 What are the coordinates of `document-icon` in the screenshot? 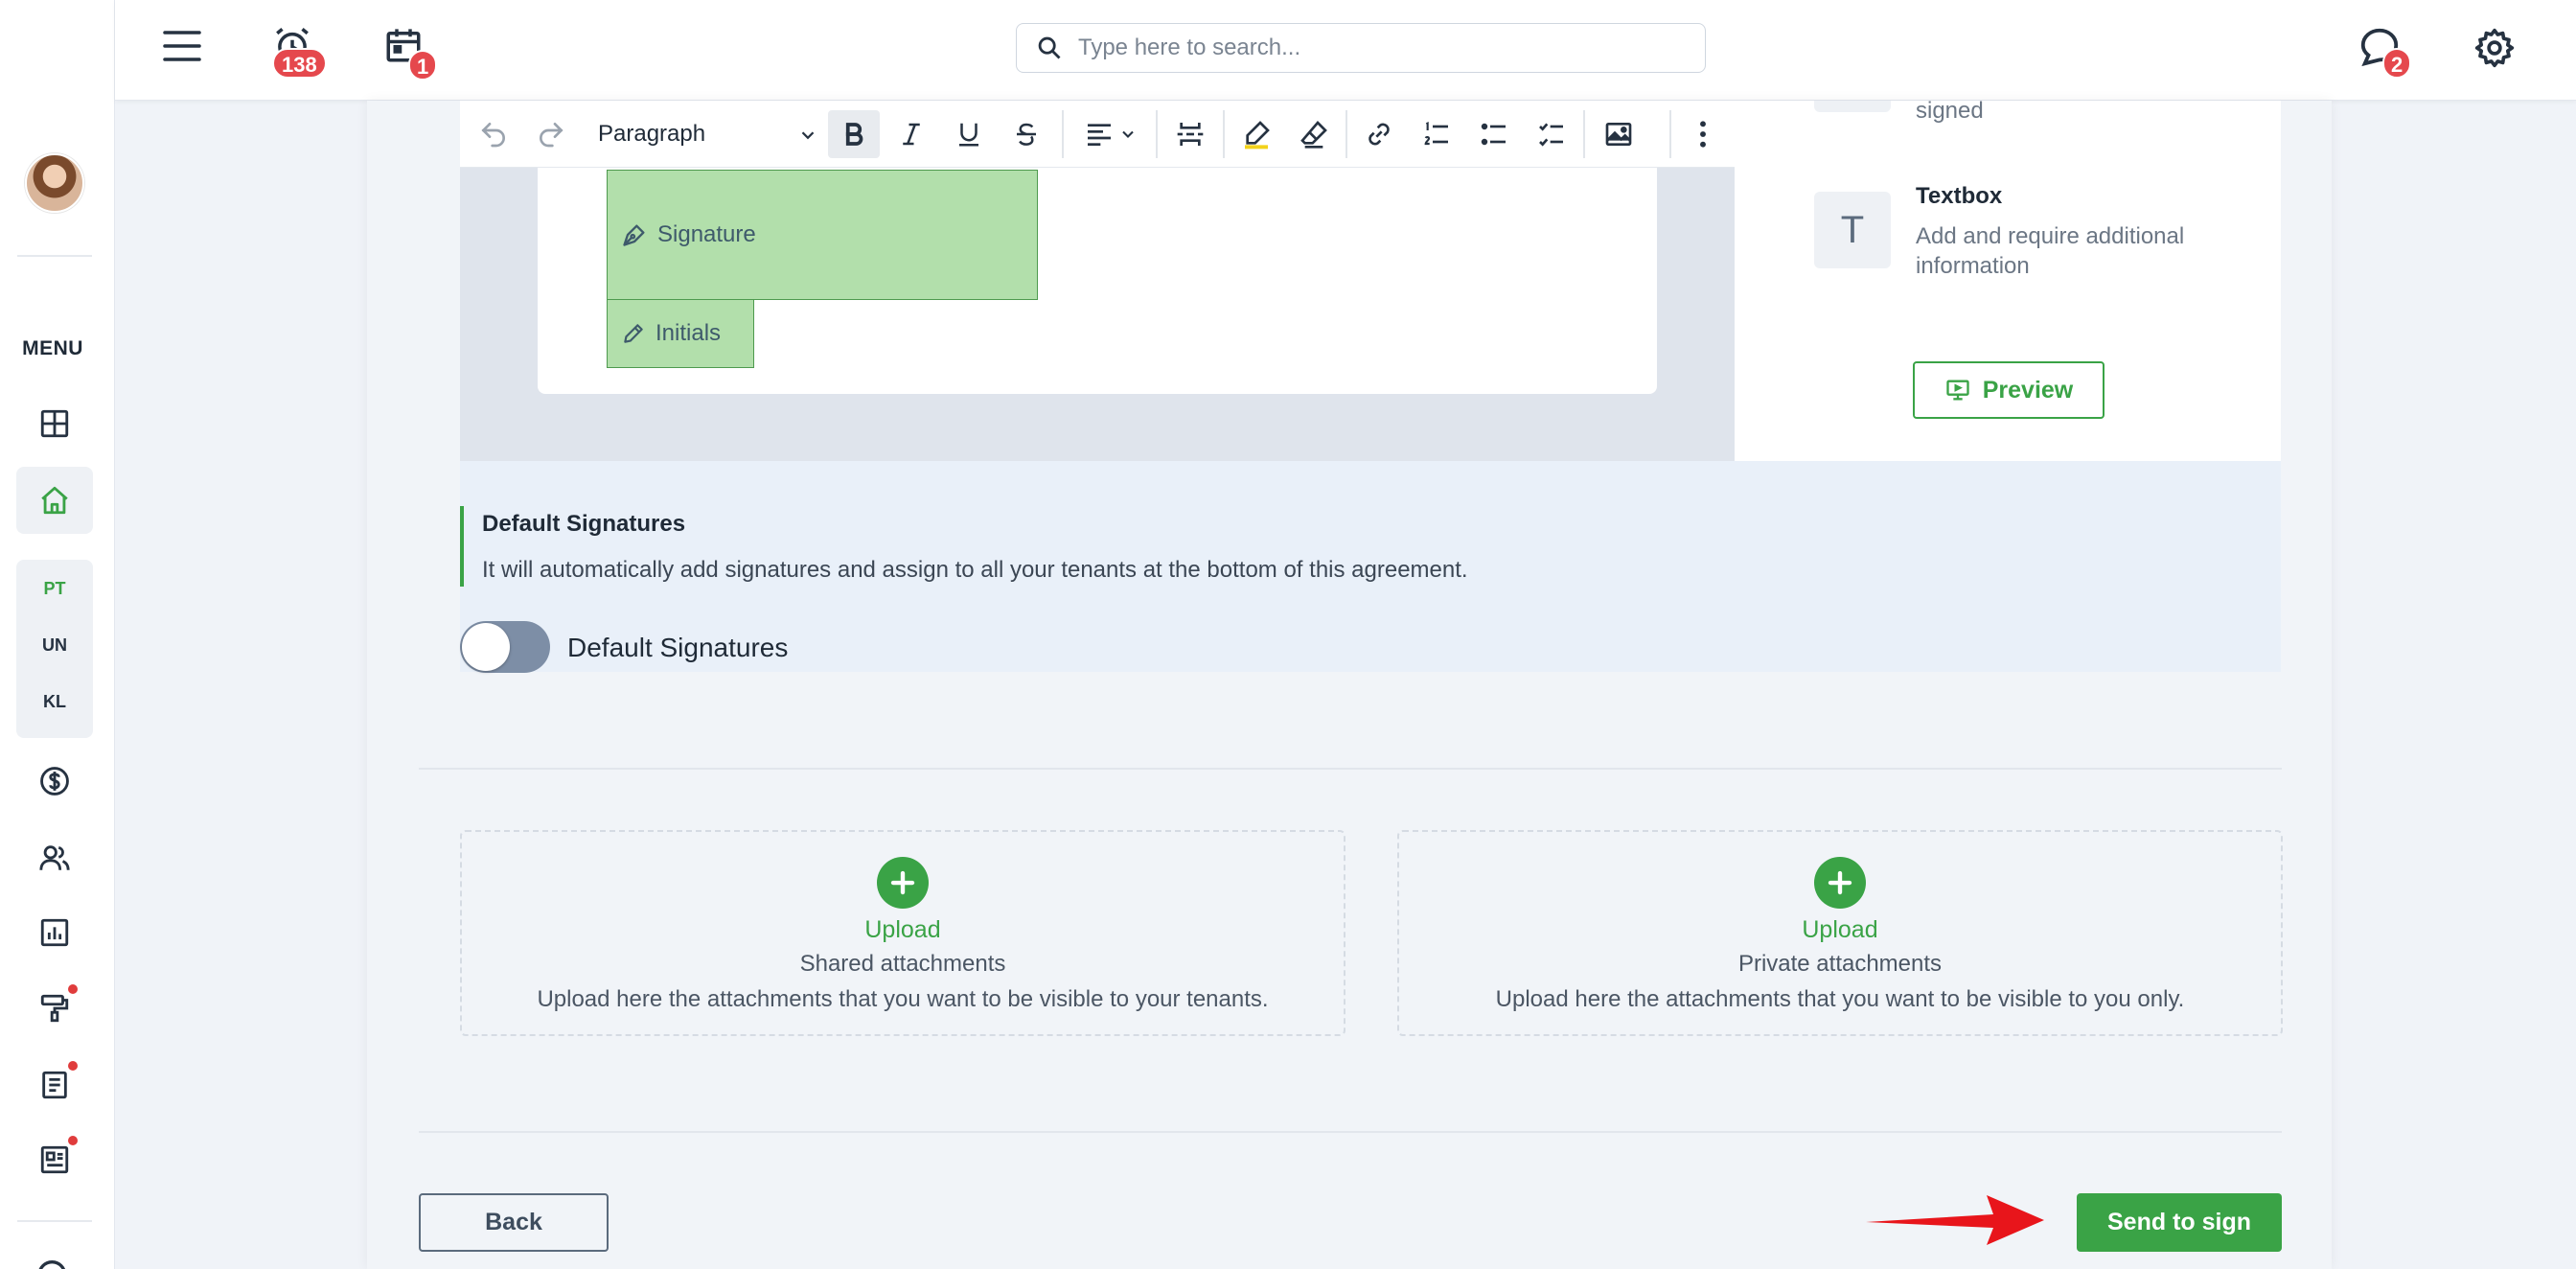 It's located at (54, 1085).